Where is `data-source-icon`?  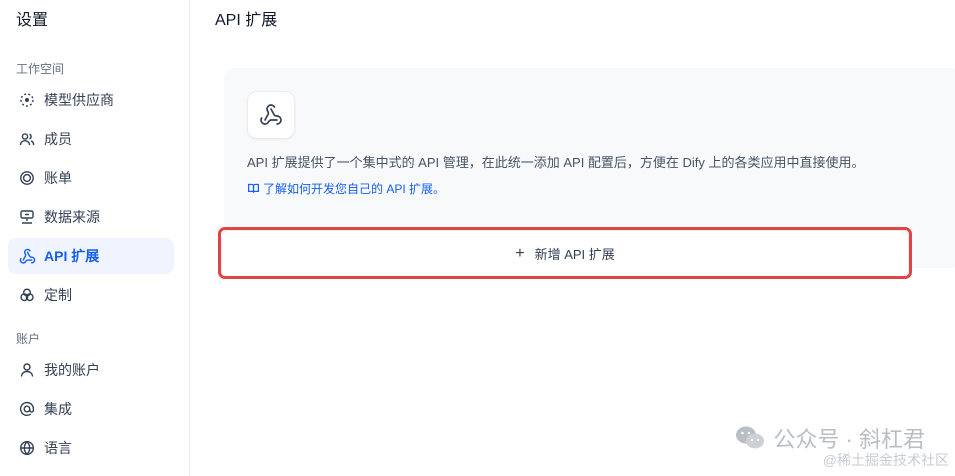
data-source-icon is located at coordinates (27, 217).